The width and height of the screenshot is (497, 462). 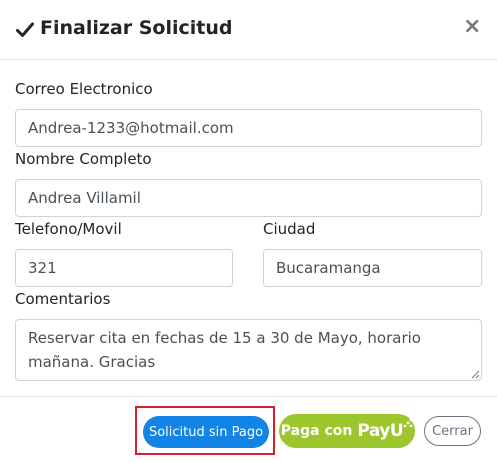 I want to click on city-label: Ciudad, so click(x=289, y=229).